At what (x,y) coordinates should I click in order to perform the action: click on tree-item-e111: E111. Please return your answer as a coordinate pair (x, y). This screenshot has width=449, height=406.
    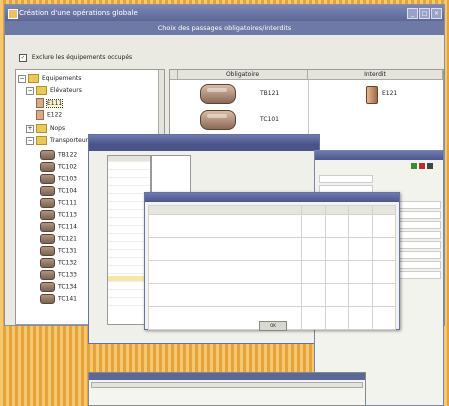
    Looking at the image, I should click on (50, 103).